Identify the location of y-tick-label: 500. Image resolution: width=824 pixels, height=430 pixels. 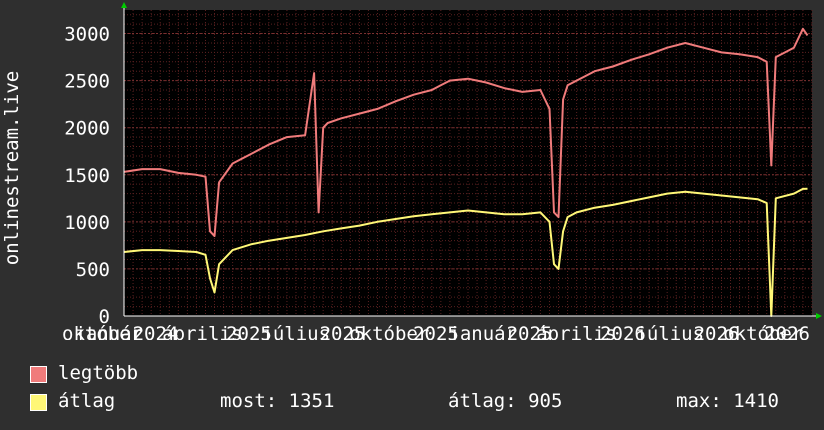
(93, 270).